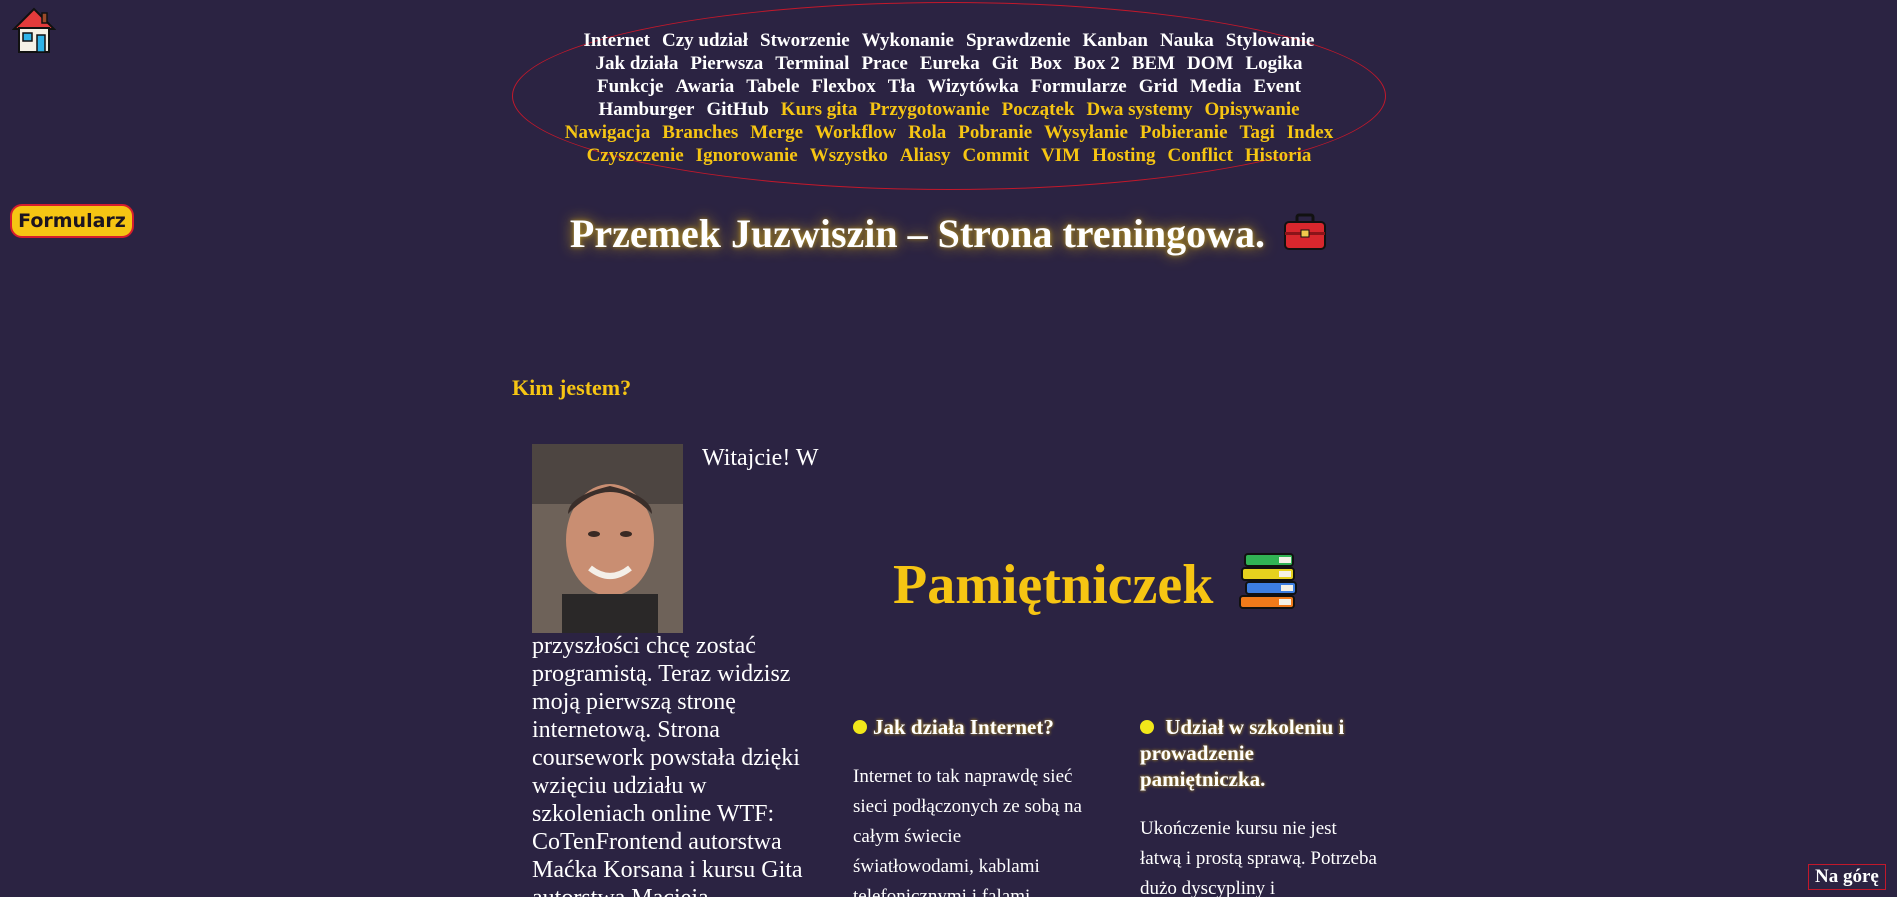  What do you see at coordinates (1018, 40) in the screenshot?
I see `nav-link-sprawdzenie: Sprawdzenie` at bounding box center [1018, 40].